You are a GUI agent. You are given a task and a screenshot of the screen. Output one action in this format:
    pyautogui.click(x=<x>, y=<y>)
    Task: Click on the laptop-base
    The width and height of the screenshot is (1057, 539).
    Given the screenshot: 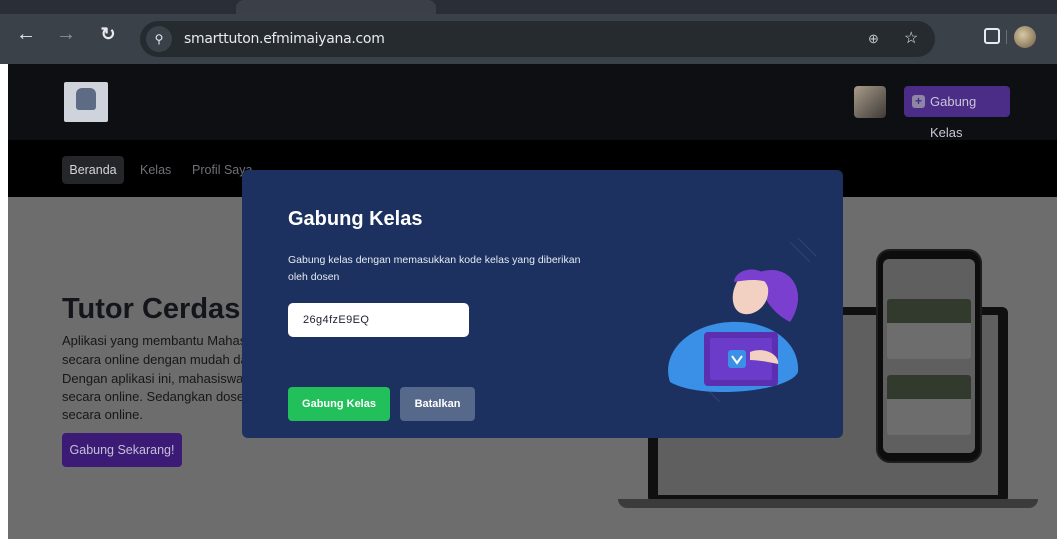 What is the action you would take?
    pyautogui.click(x=828, y=503)
    